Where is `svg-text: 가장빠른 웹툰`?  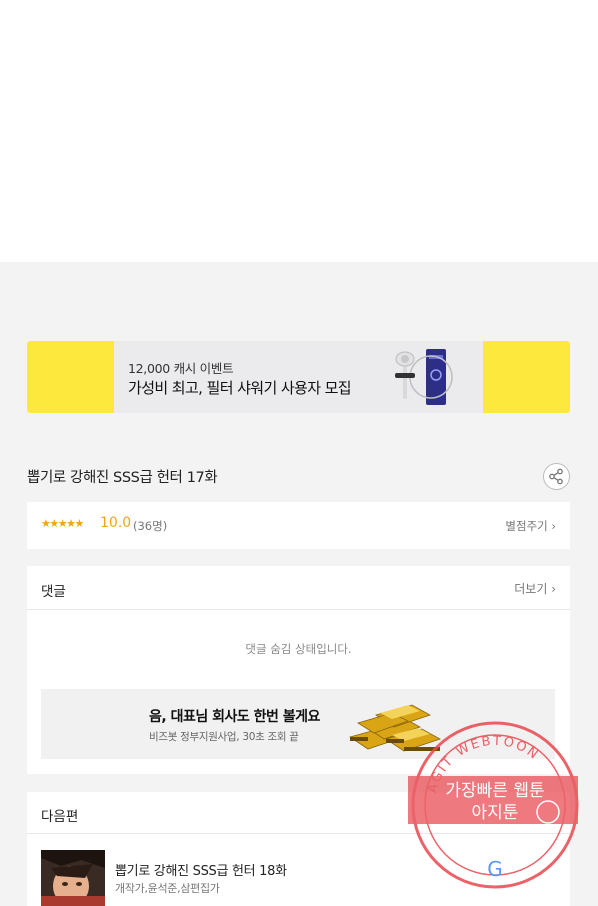
svg-text: 가장빠른 웹툰 is located at coordinates (494, 791).